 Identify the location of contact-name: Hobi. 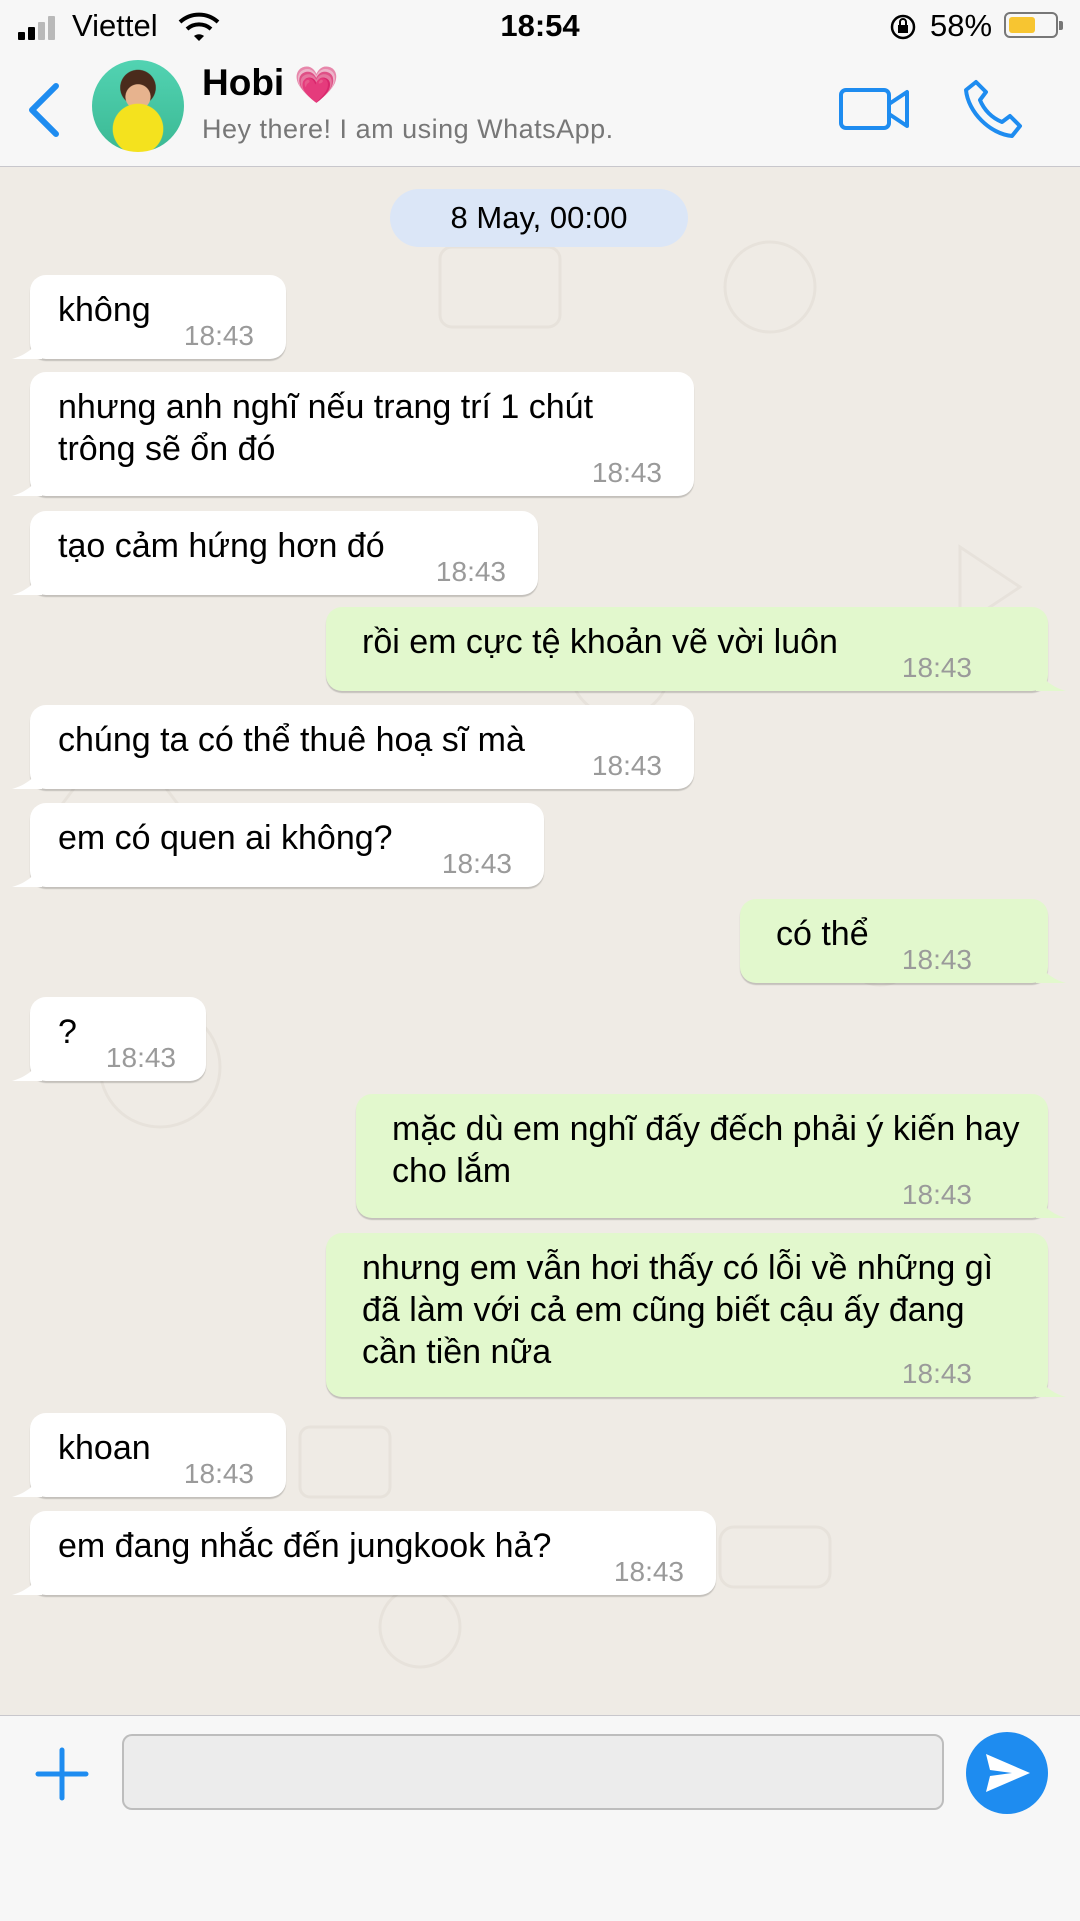
(243, 83).